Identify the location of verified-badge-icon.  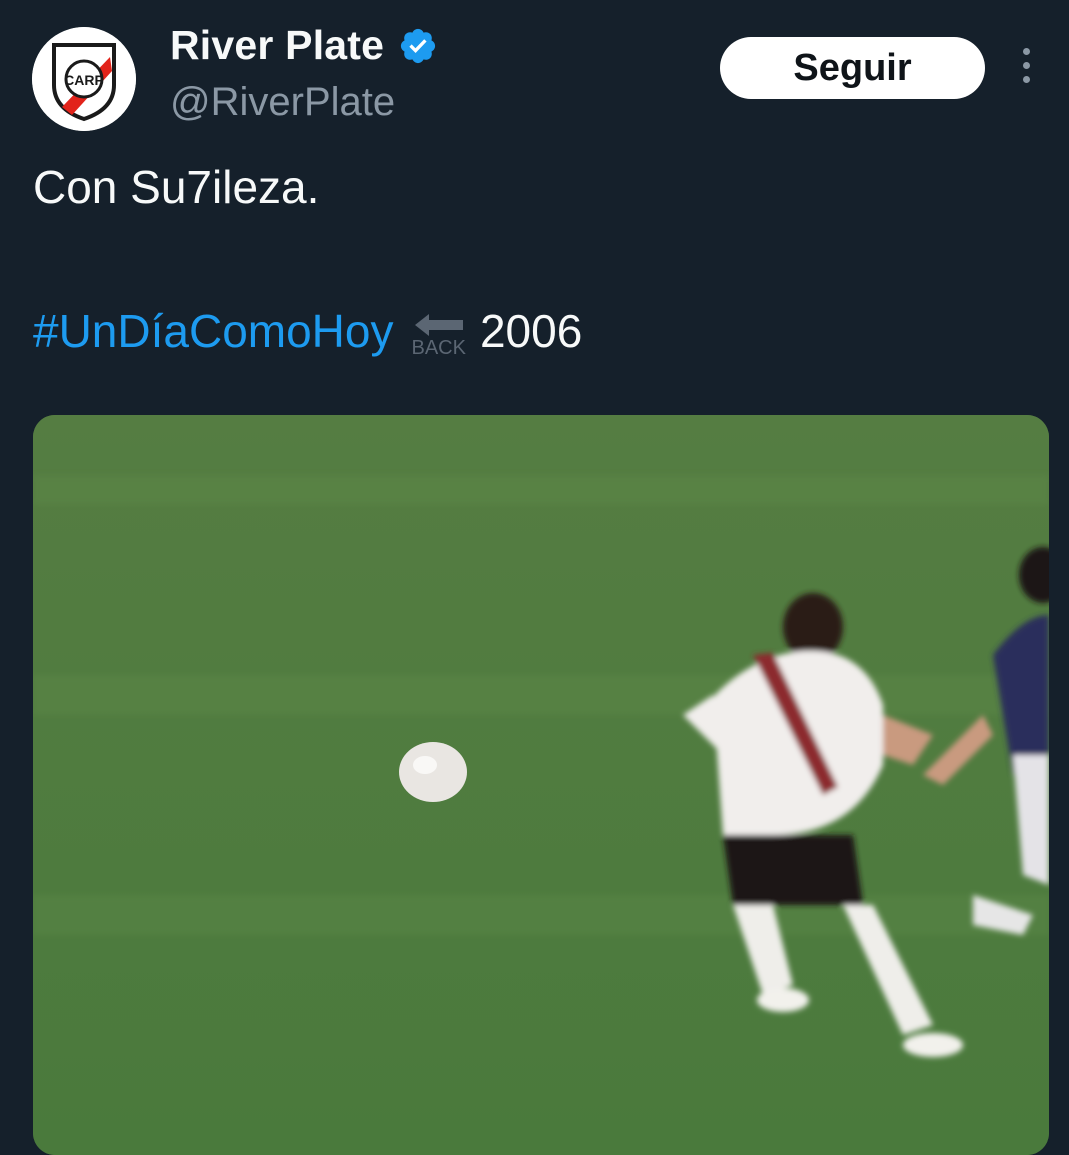
(418, 45).